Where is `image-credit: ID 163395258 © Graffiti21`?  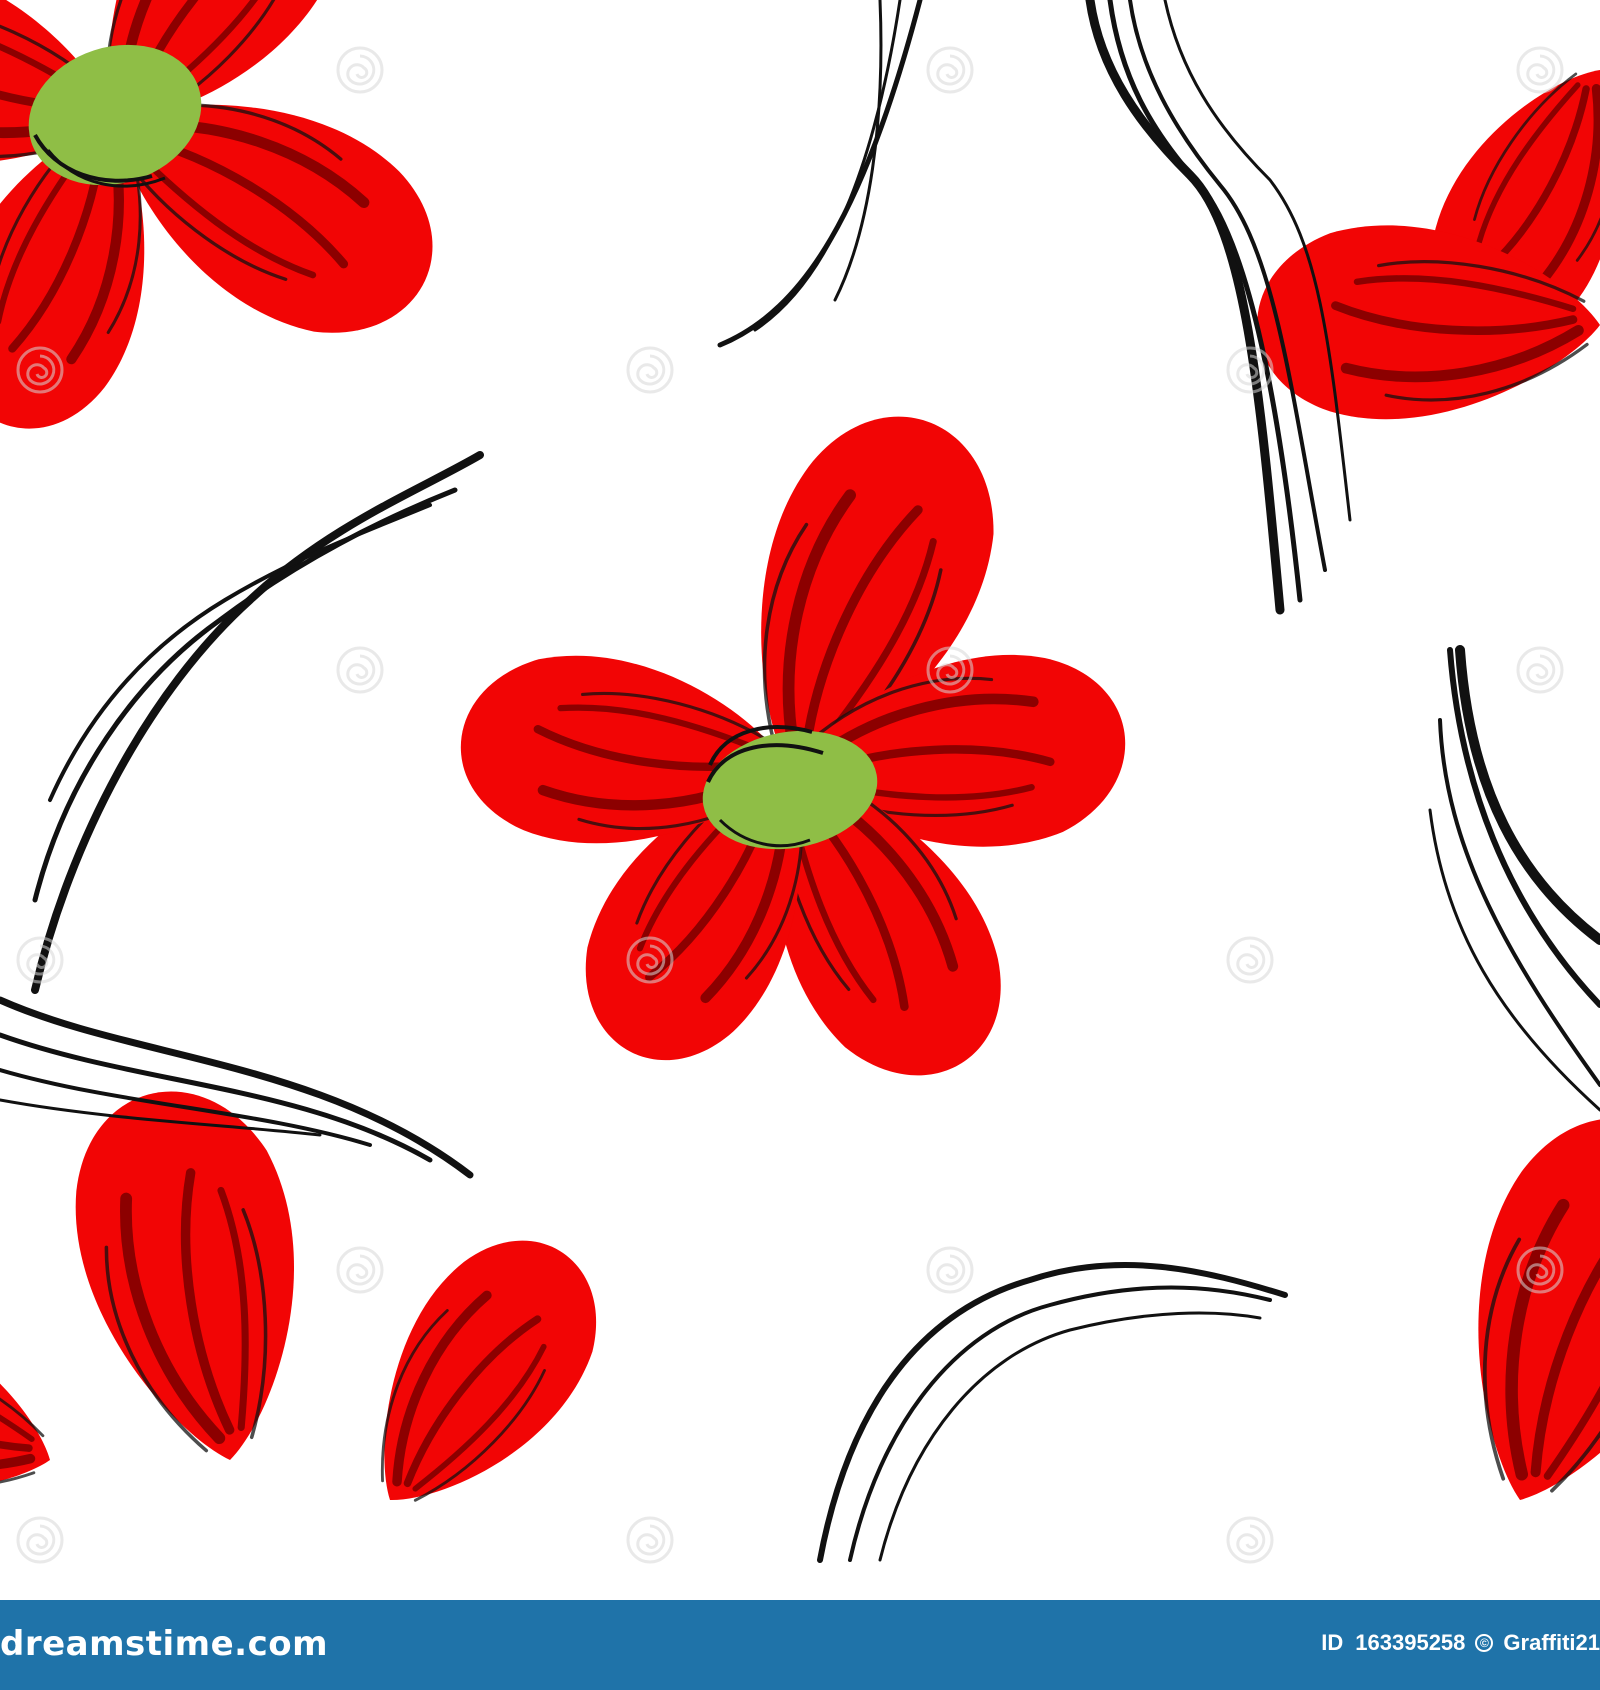
image-credit: ID 163395258 © Graffiti21 is located at coordinates (1460, 1643).